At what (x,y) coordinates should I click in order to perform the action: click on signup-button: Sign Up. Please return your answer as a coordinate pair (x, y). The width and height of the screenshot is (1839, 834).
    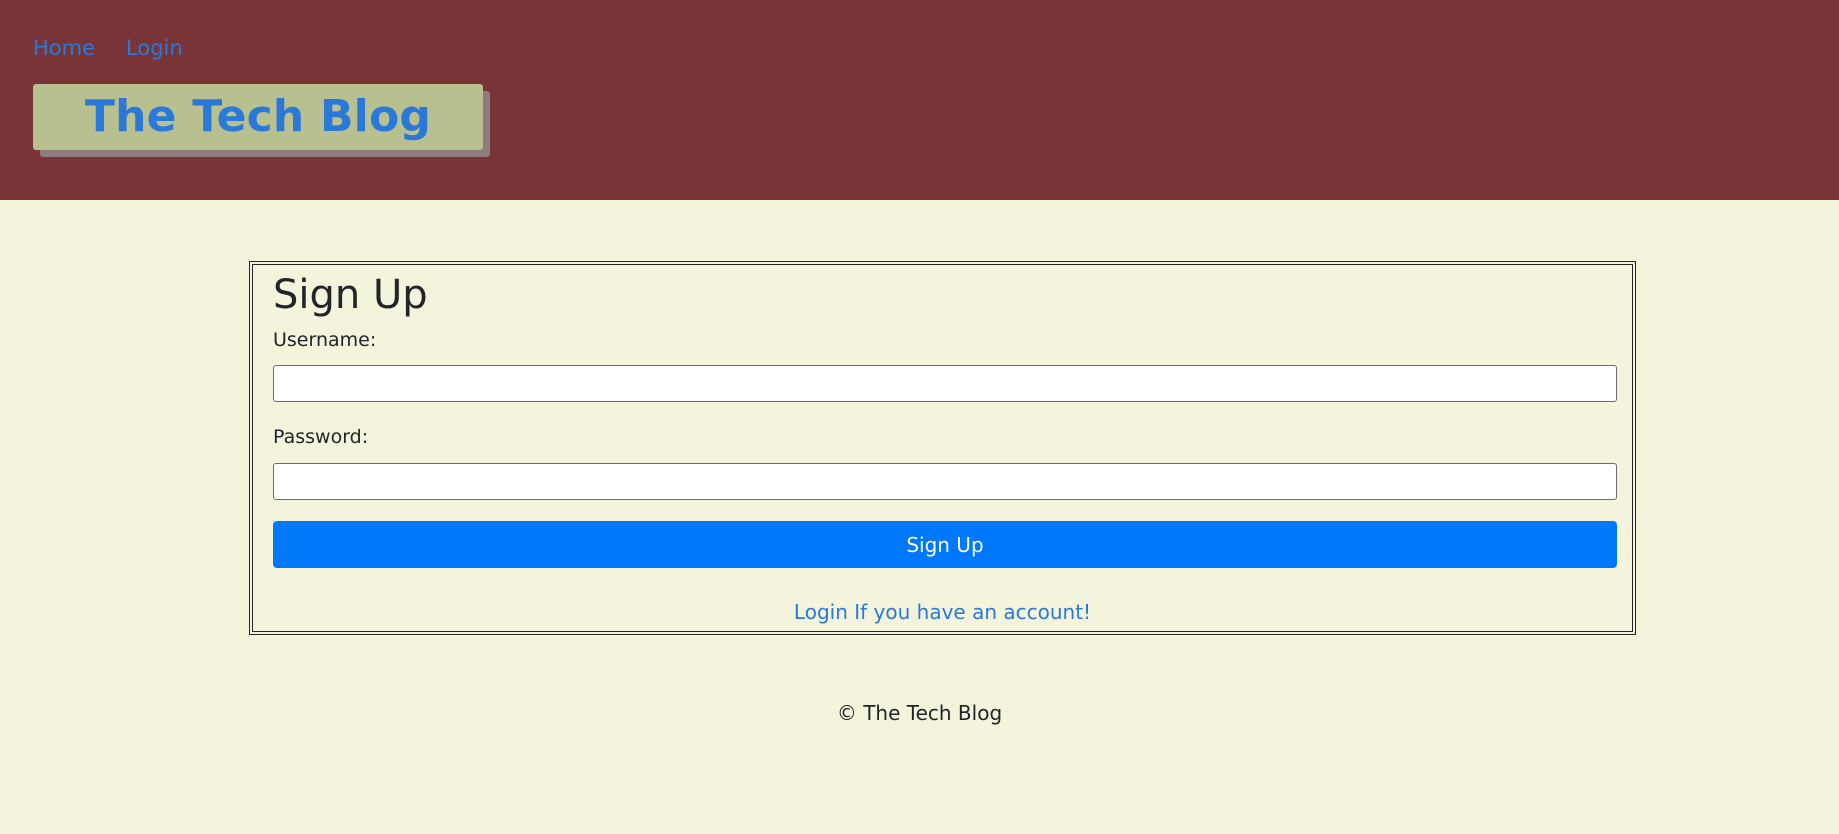
    Looking at the image, I should click on (945, 544).